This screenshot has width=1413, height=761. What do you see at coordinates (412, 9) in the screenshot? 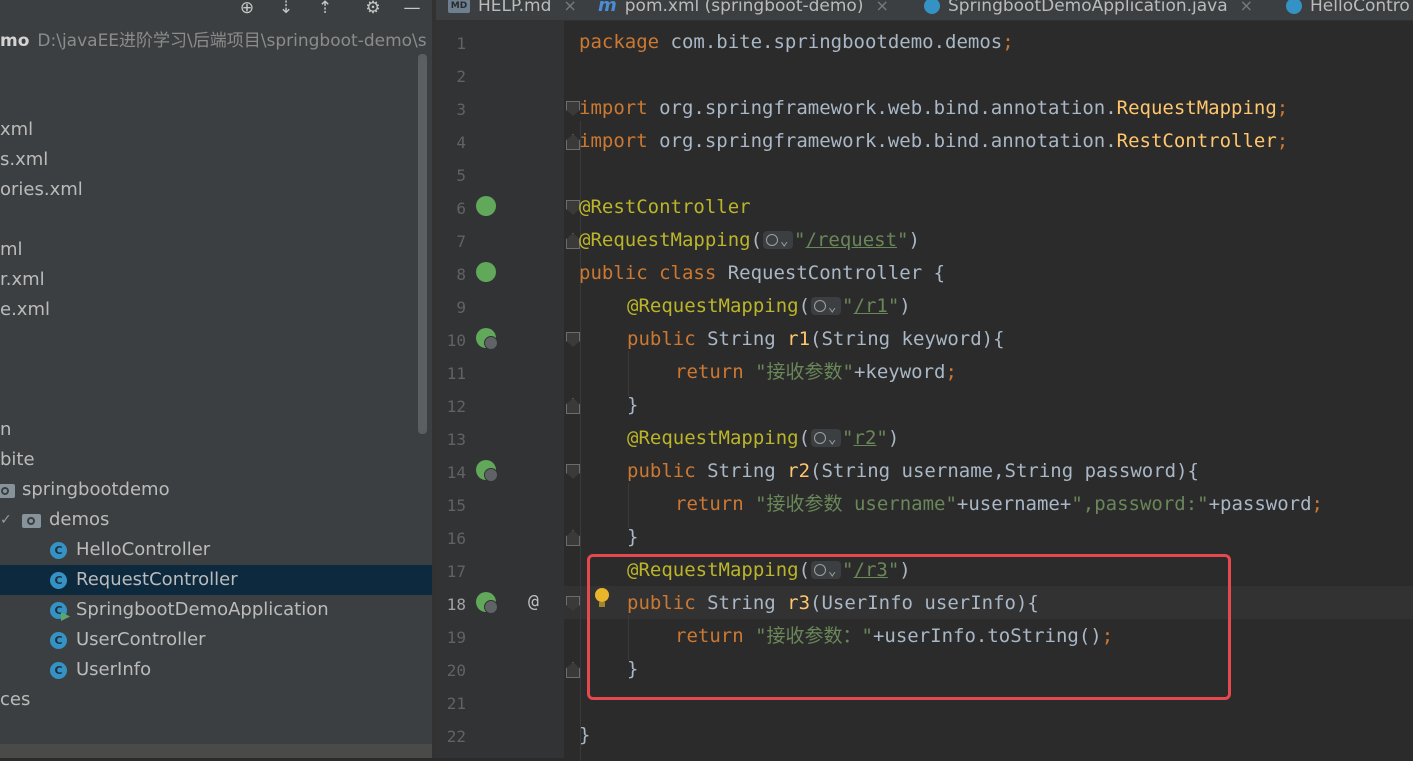
I see `hide-icon: —` at bounding box center [412, 9].